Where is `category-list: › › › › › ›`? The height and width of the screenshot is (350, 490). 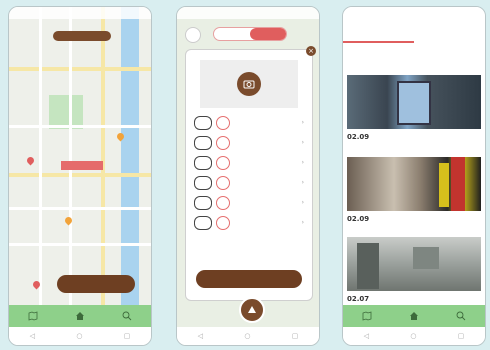
category-list: › › › › › › is located at coordinates (249, 172).